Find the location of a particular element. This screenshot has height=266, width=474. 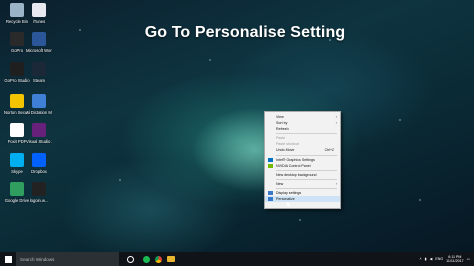

menu-item-label: Refresh is located at coordinates (282, 129).